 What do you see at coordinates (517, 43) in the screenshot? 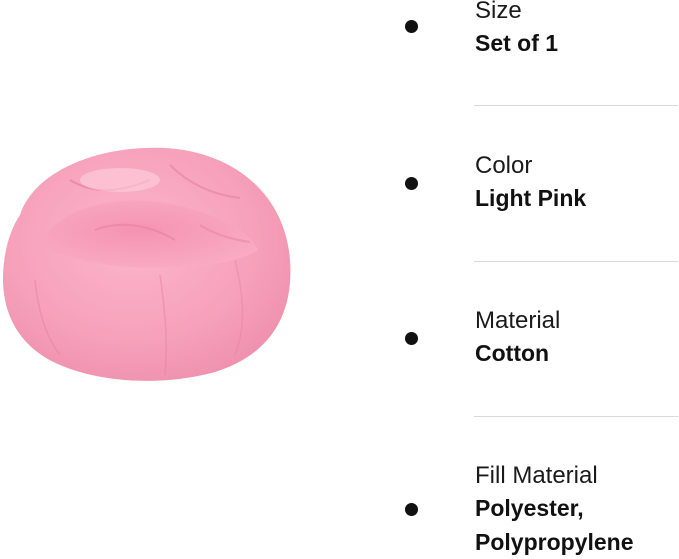
I see `spec-value: Set of 1` at bounding box center [517, 43].